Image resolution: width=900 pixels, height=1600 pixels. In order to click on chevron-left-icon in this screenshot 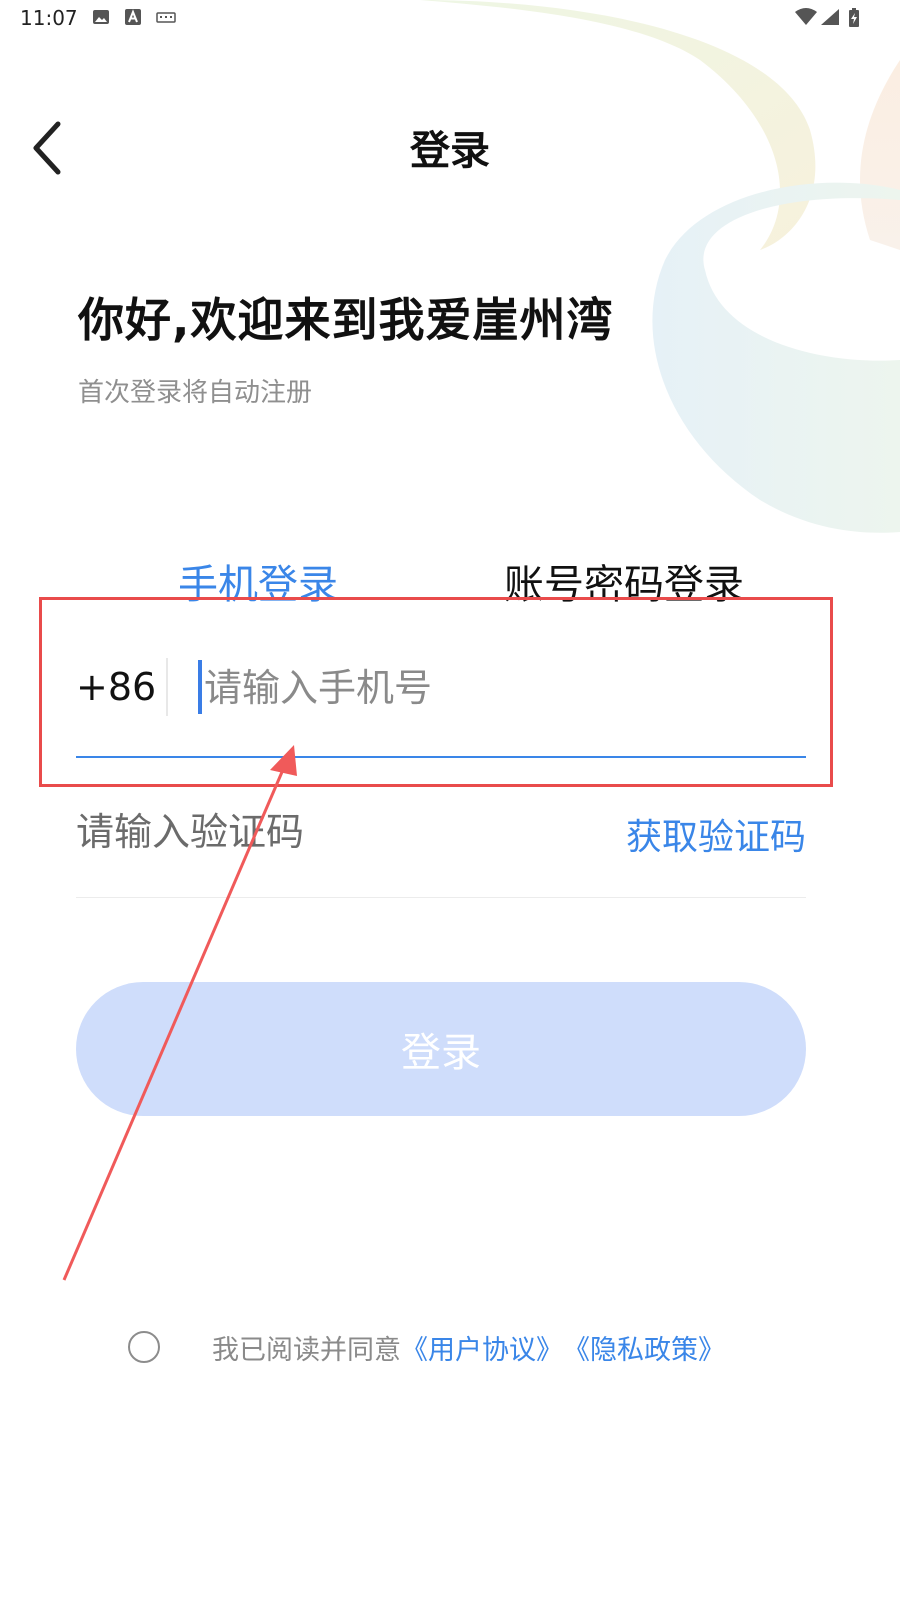, I will do `click(47, 148)`.